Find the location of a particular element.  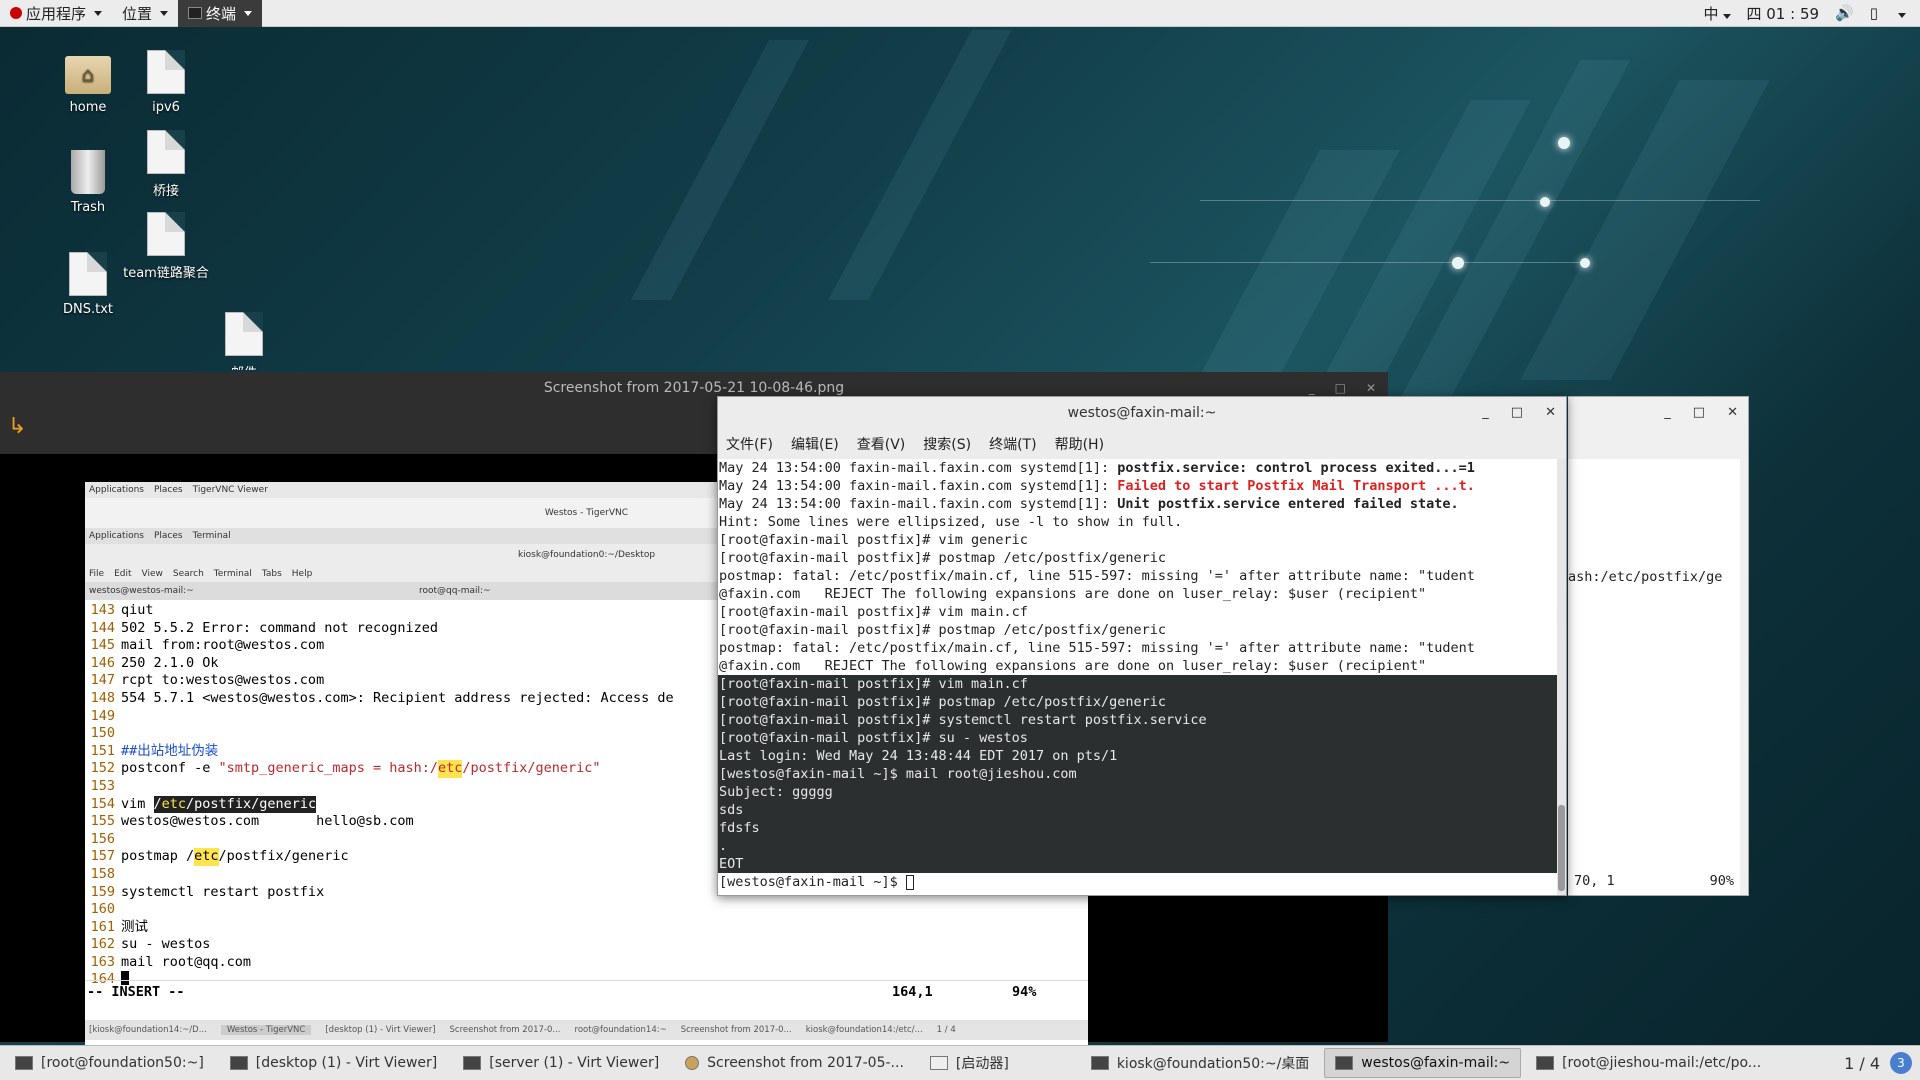

virt-viewer-icon is located at coordinates (472, 1063).